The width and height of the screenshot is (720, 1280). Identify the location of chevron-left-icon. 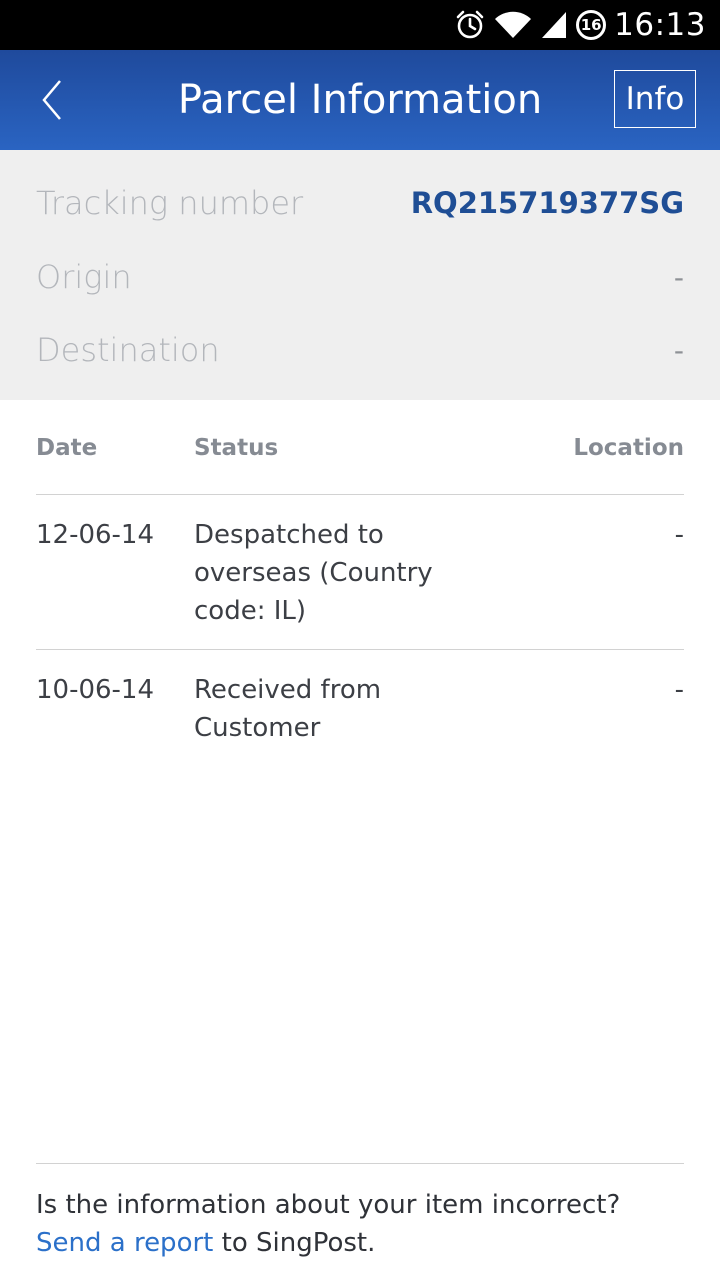
(51, 100).